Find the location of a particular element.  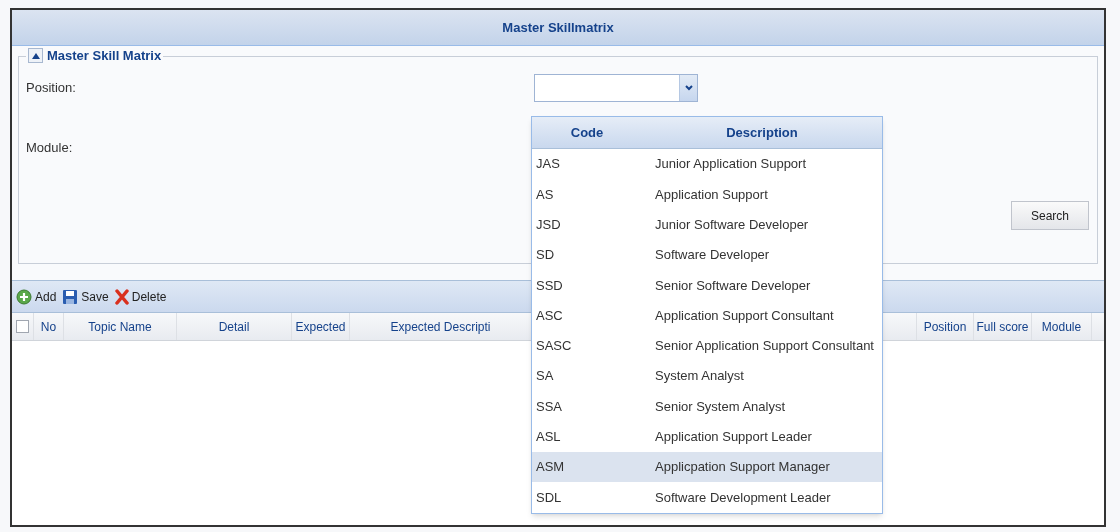

select-all-checkbox is located at coordinates (22, 326).